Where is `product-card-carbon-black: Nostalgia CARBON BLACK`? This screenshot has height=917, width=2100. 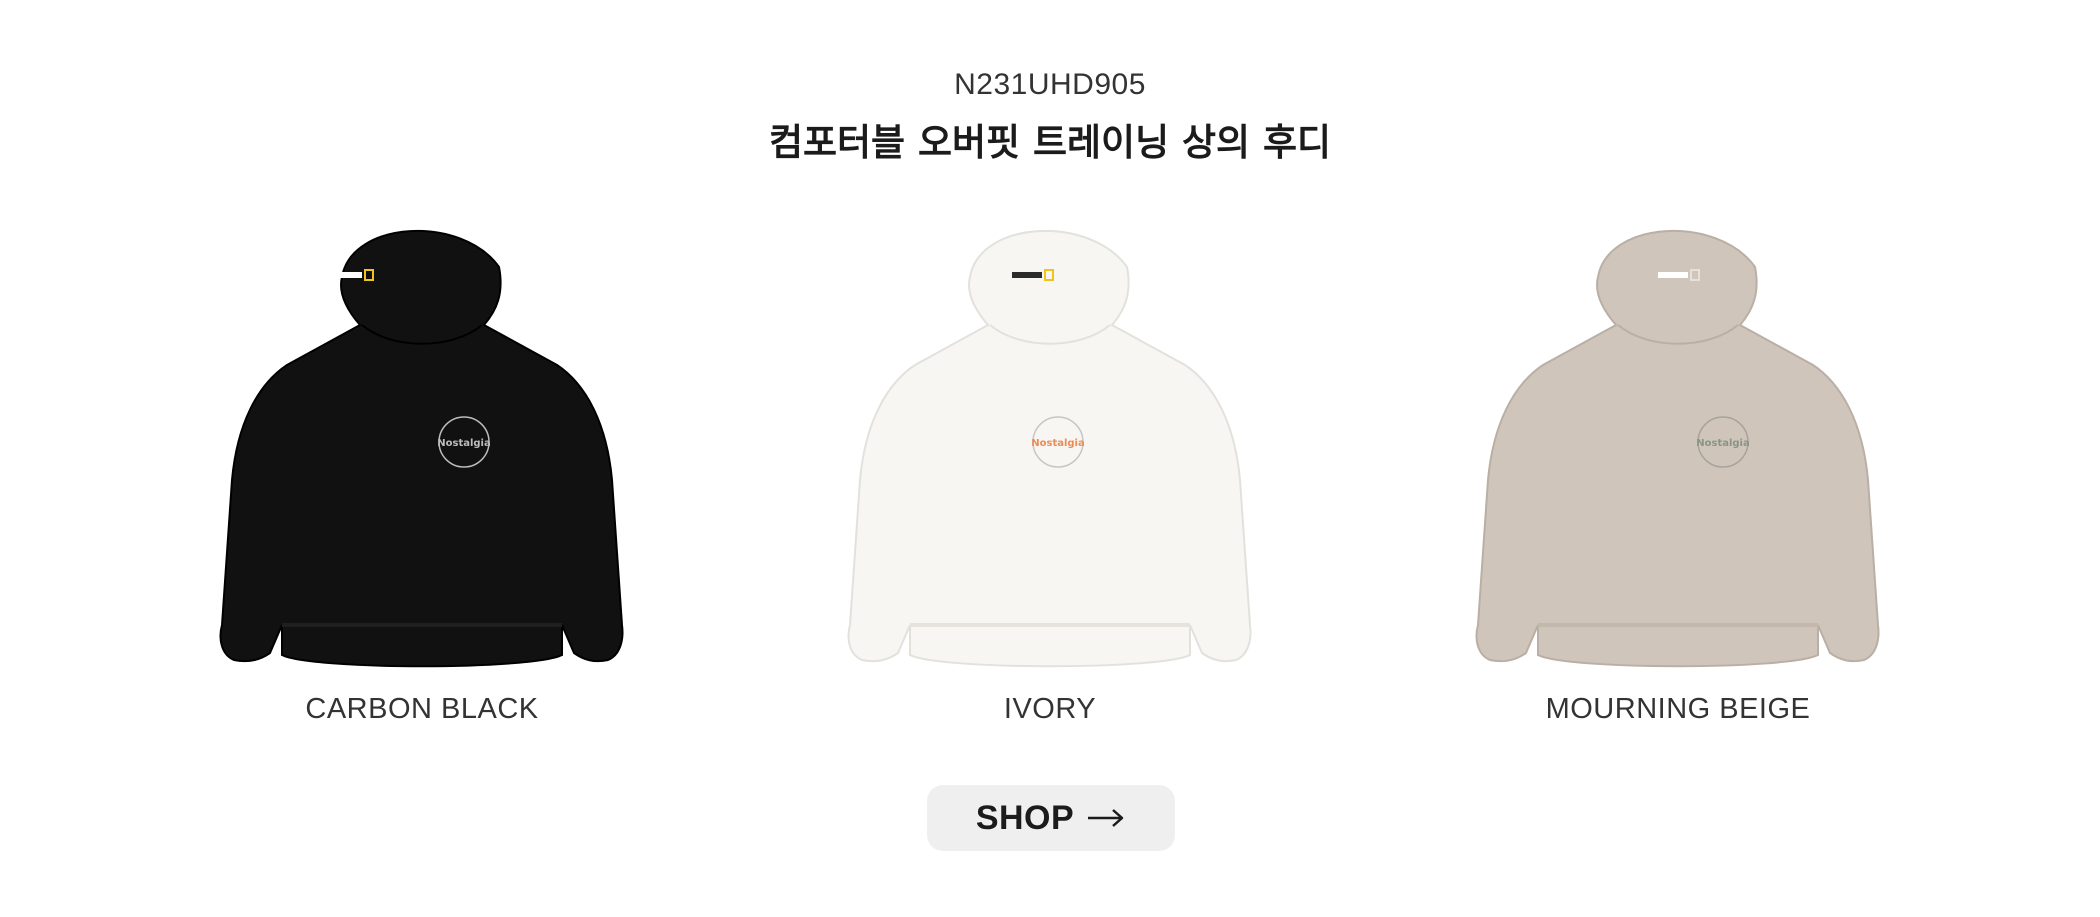 product-card-carbon-black: Nostalgia CARBON BLACK is located at coordinates (422, 475).